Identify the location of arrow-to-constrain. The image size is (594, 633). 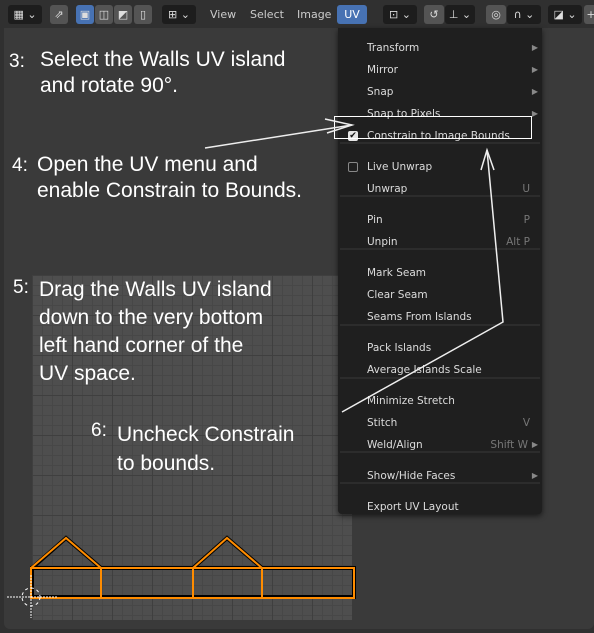
(278, 136).